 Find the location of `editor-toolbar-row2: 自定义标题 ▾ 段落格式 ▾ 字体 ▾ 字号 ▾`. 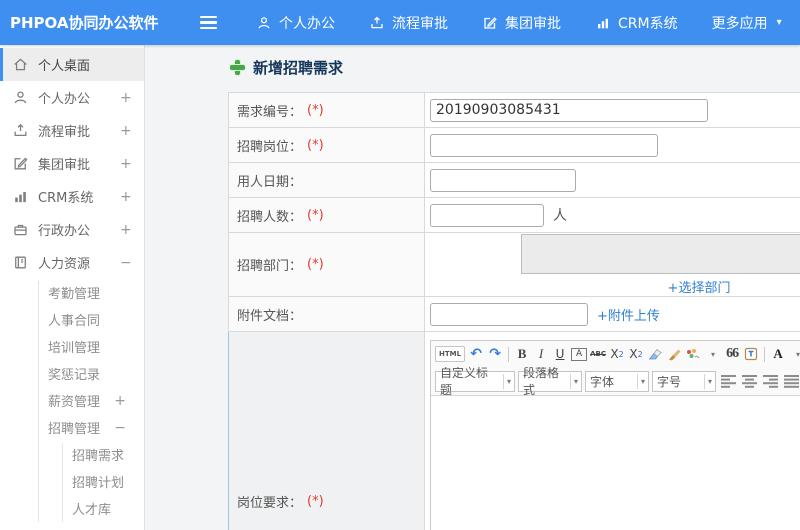

editor-toolbar-row2: 自定义标题 ▾ 段落格式 ▾ 字体 ▾ 字号 ▾ is located at coordinates (615, 381).